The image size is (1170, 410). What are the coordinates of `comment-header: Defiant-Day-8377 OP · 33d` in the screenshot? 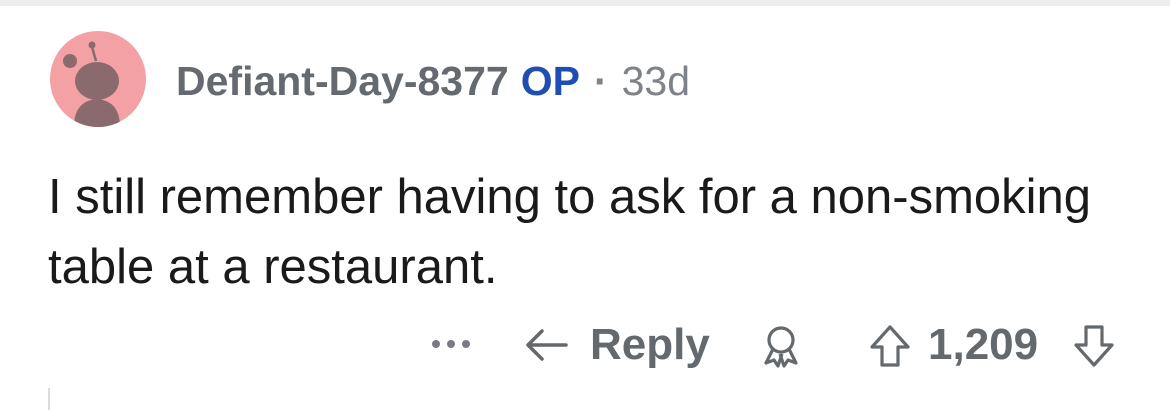 It's located at (433, 81).